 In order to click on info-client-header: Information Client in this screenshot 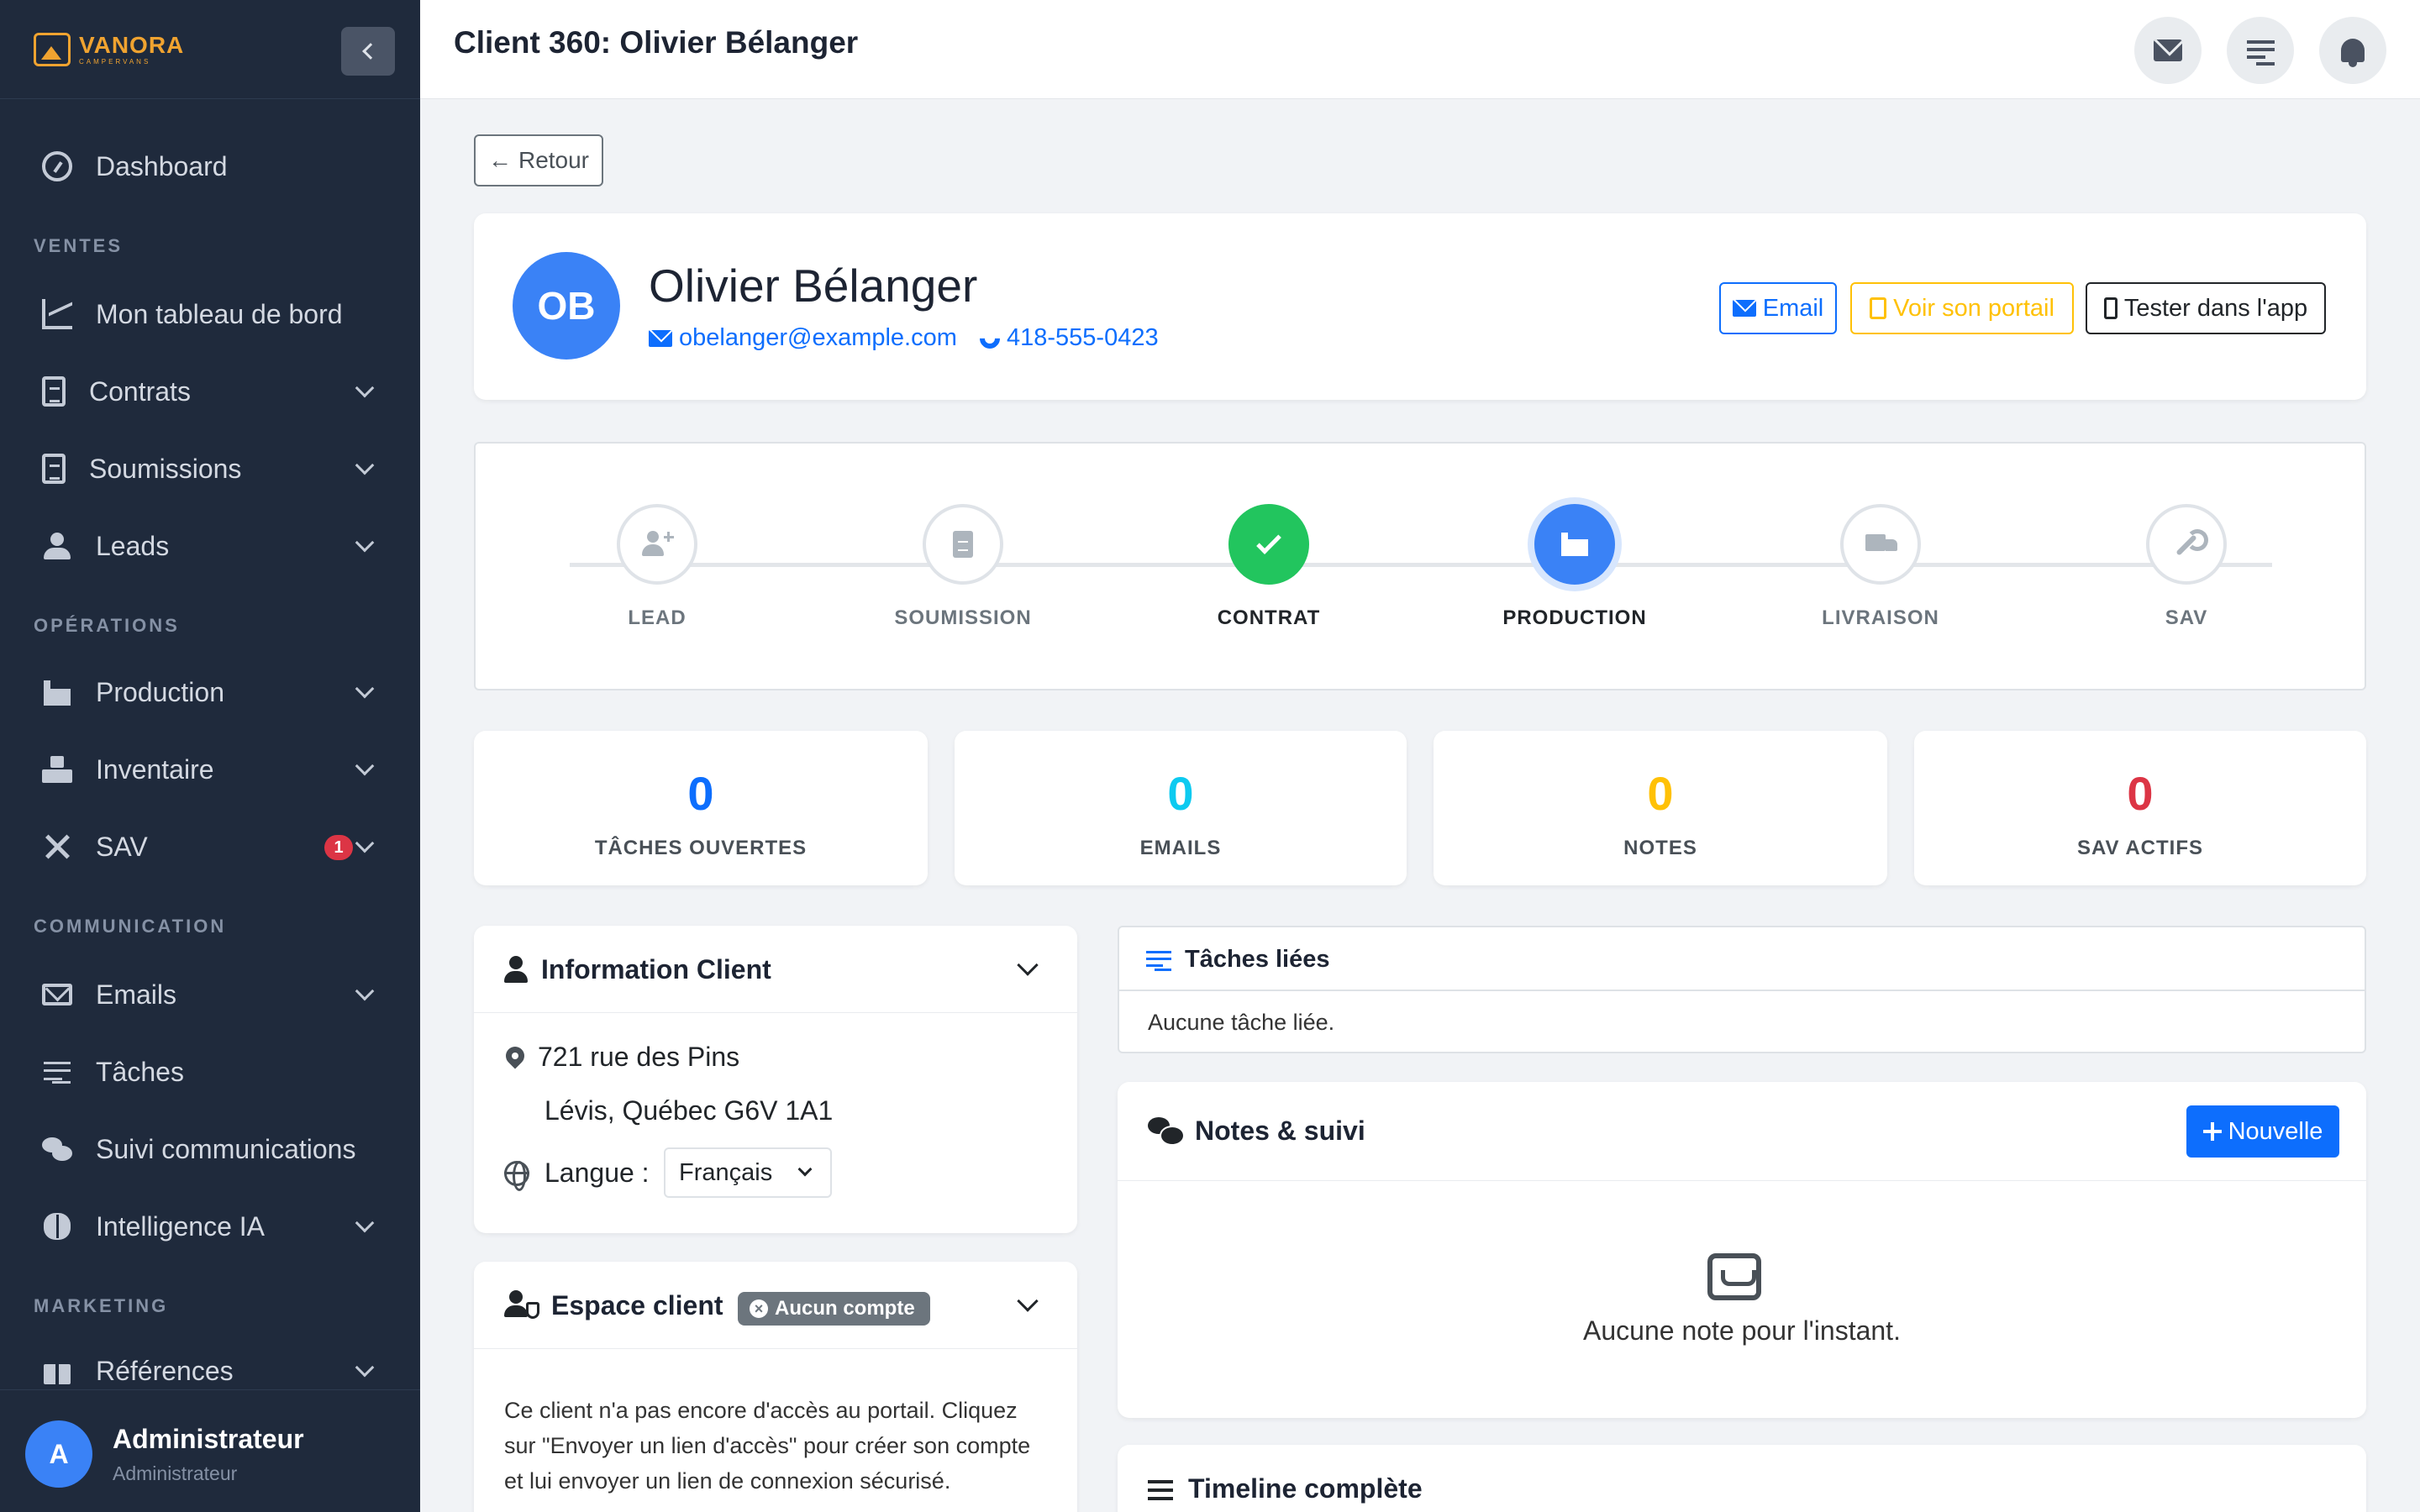, I will do `click(775, 969)`.